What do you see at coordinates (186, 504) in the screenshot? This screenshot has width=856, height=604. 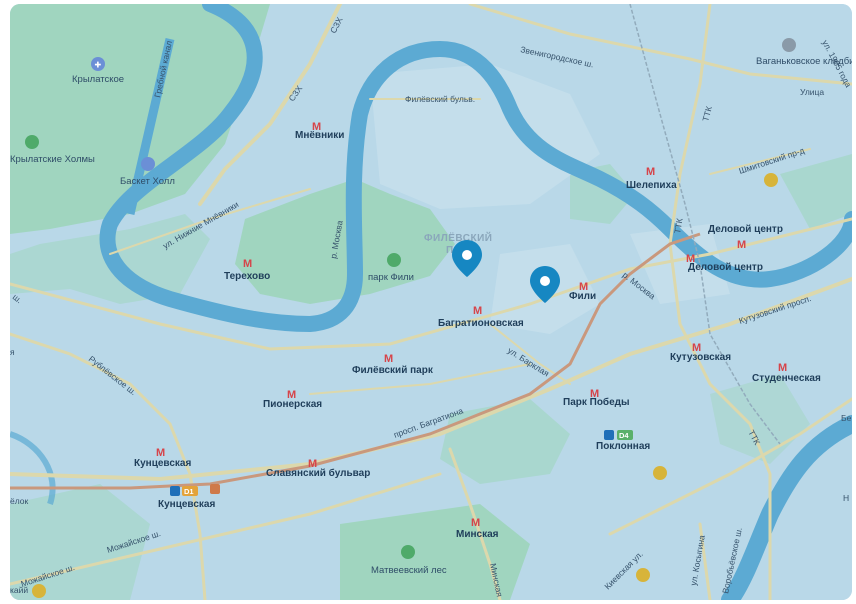 I see `rail-stop-label: Кунцевская` at bounding box center [186, 504].